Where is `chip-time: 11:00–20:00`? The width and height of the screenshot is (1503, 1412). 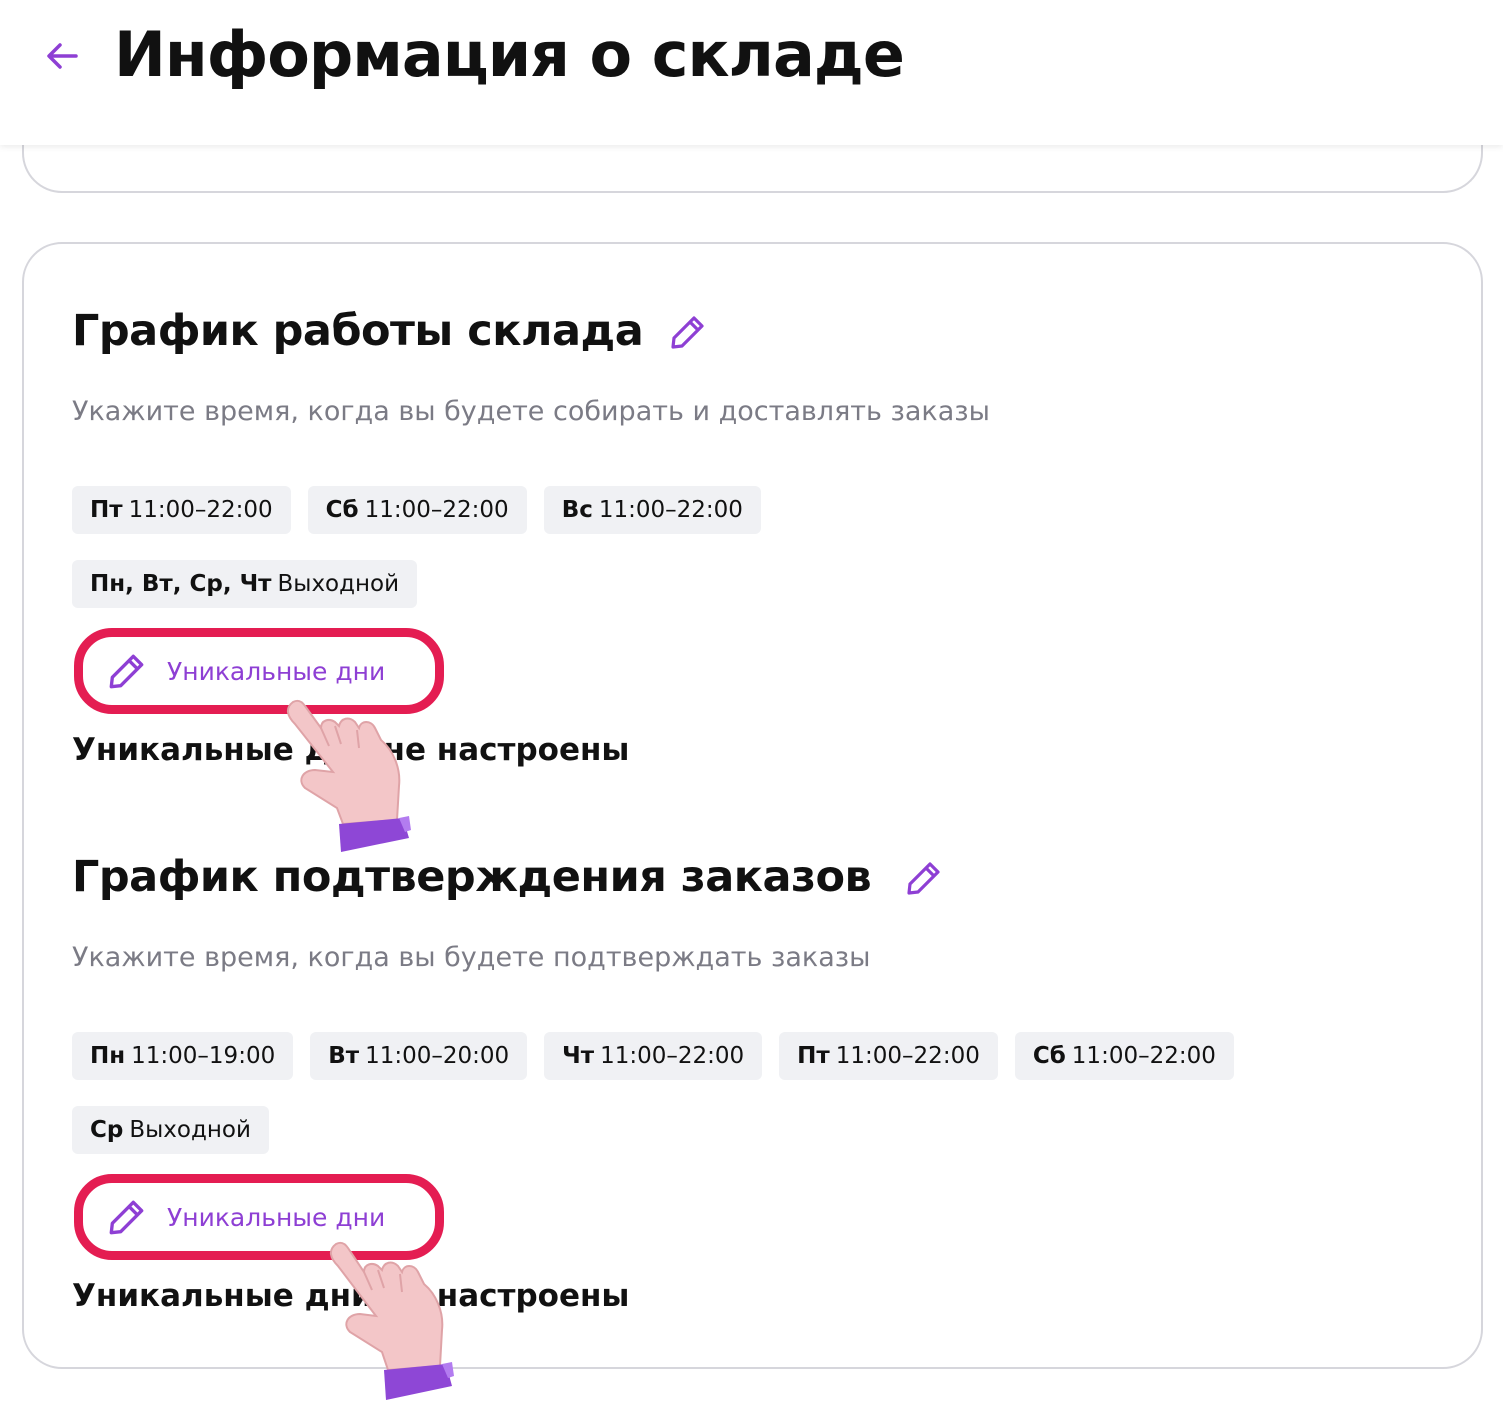 chip-time: 11:00–20:00 is located at coordinates (437, 1056).